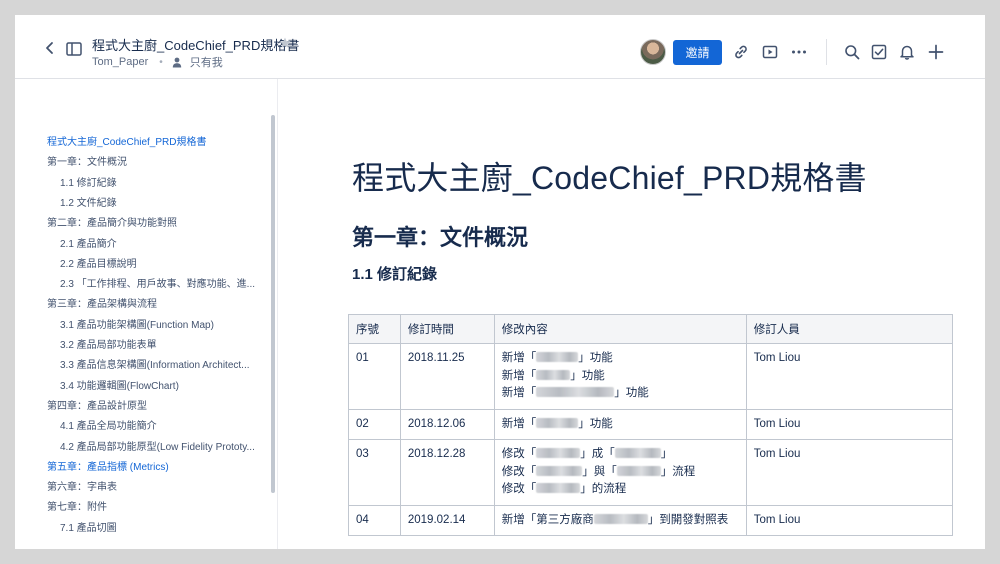 The image size is (1000, 564). I want to click on row-number-cell-text: 03, so click(362, 454).